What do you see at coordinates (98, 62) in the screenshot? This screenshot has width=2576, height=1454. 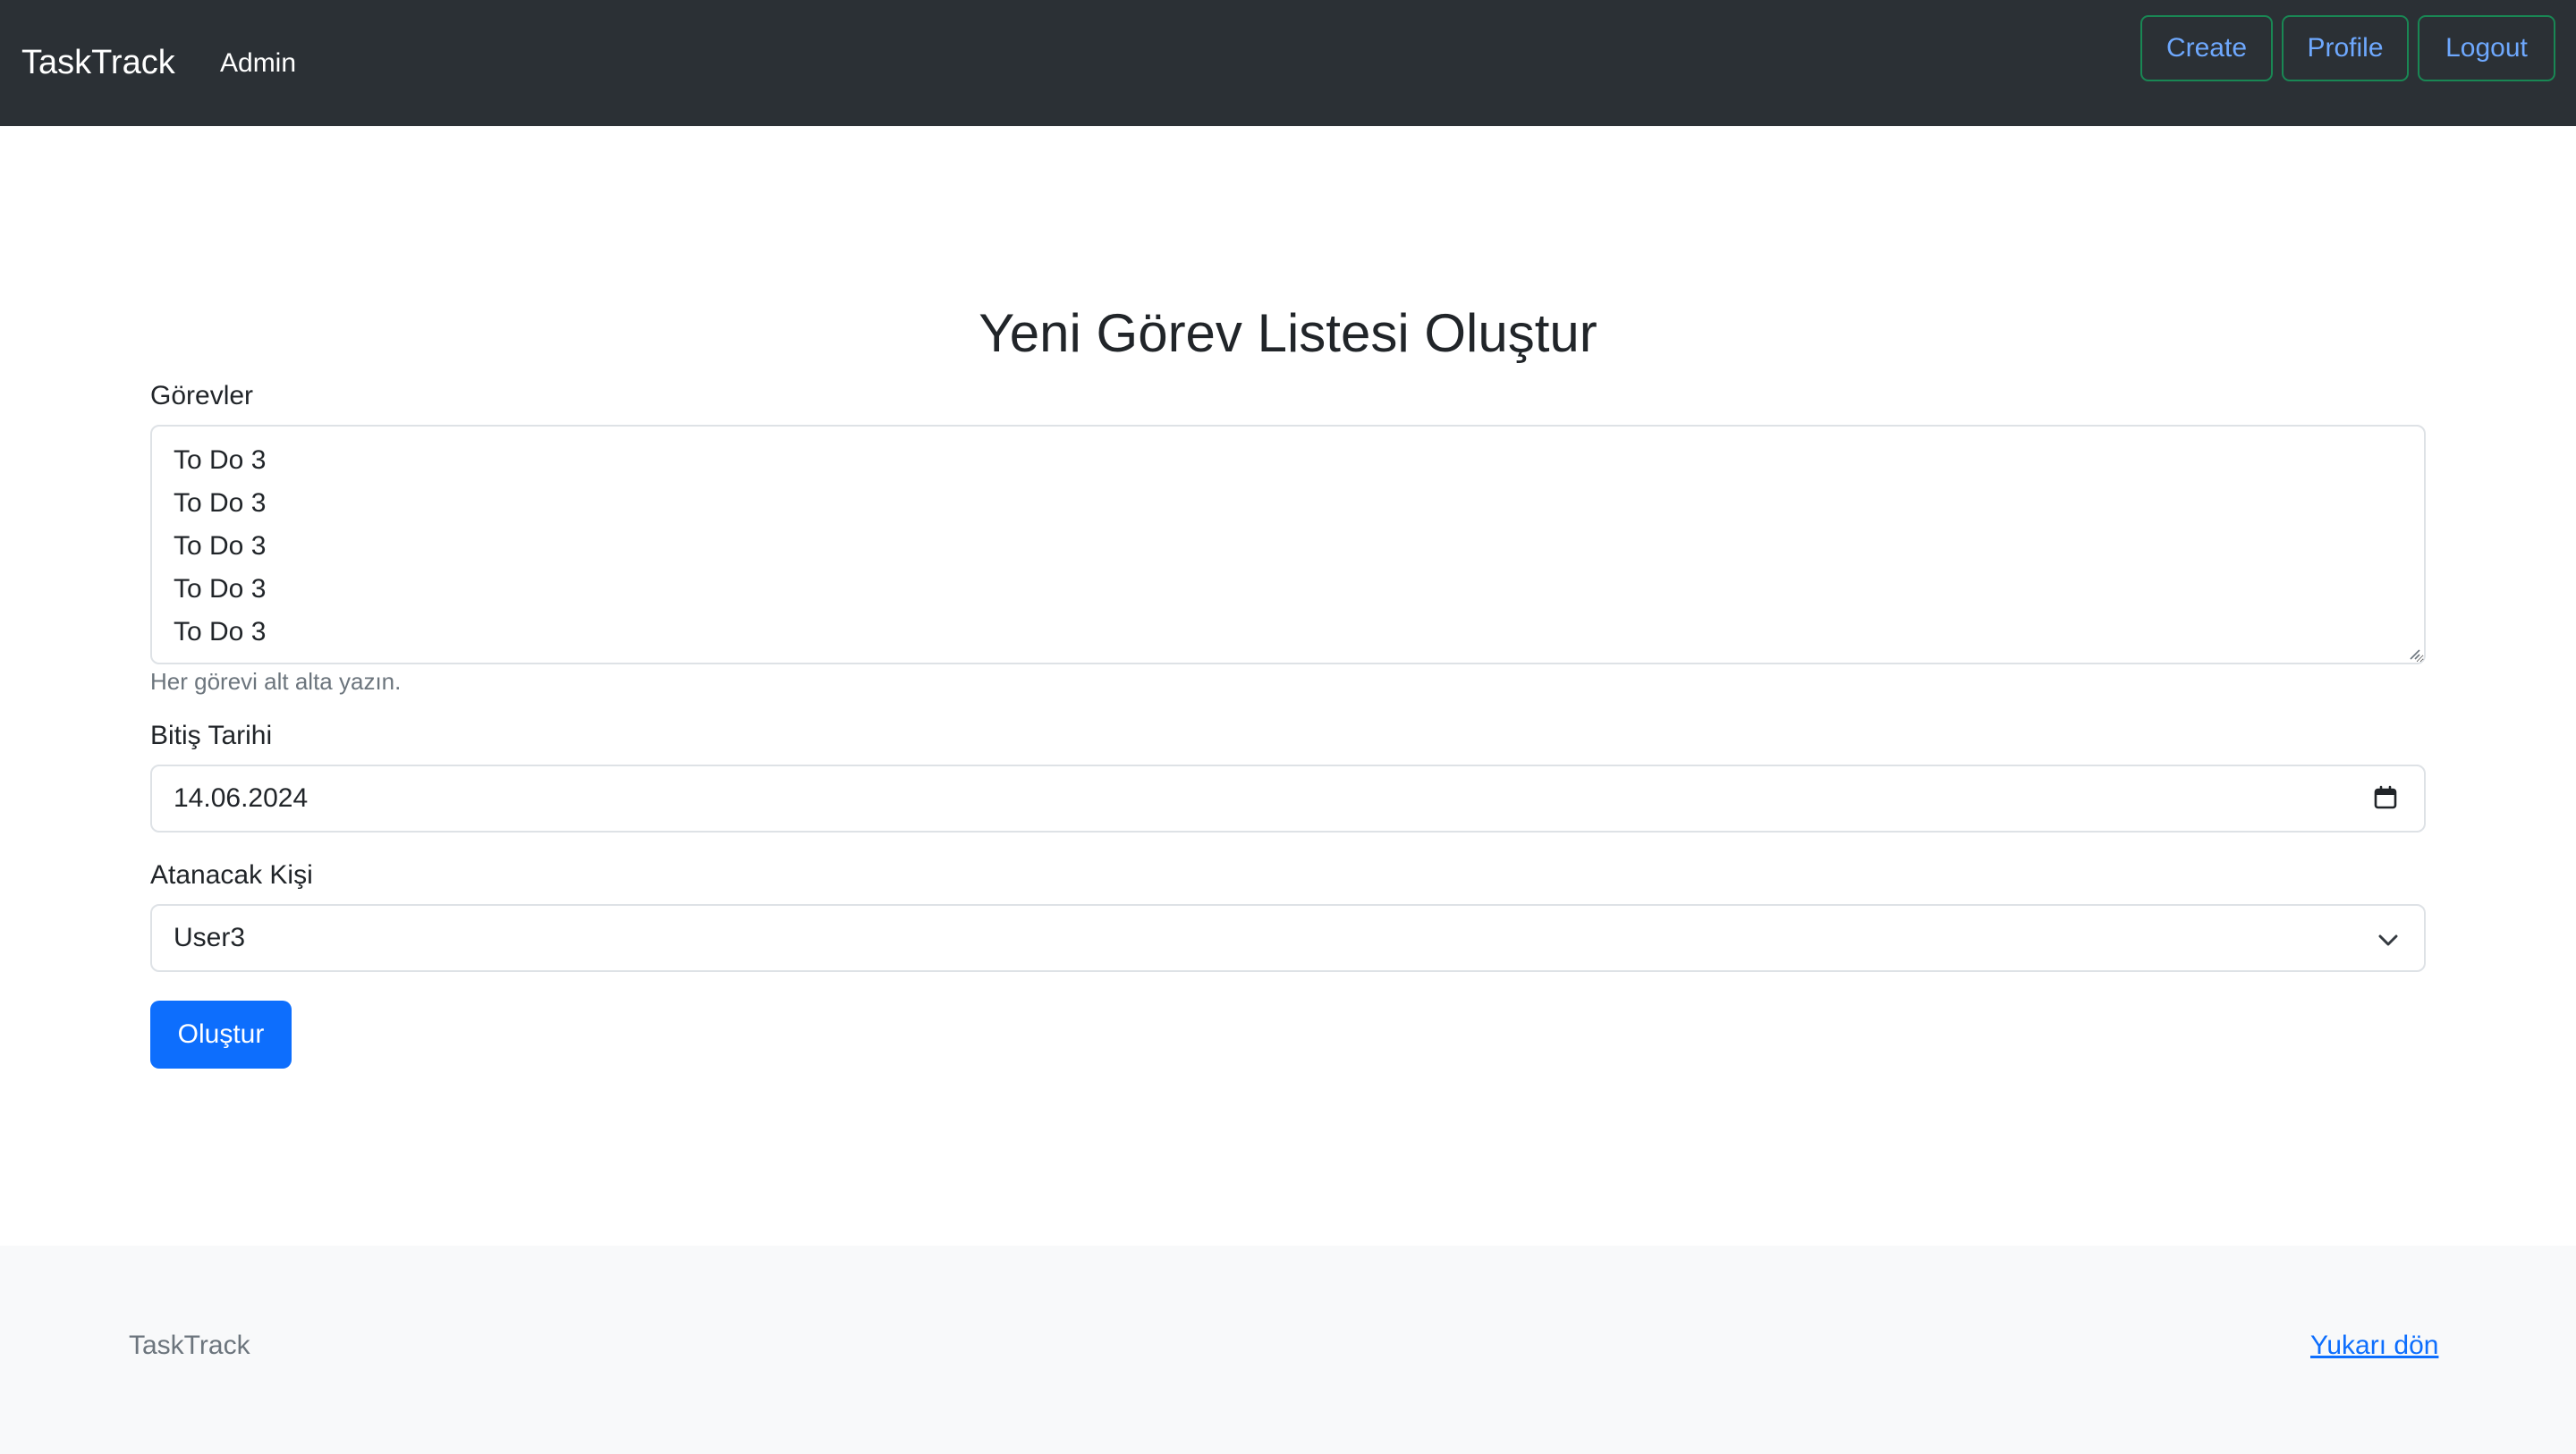 I see `navbar-brand: TaskTrack` at bounding box center [98, 62].